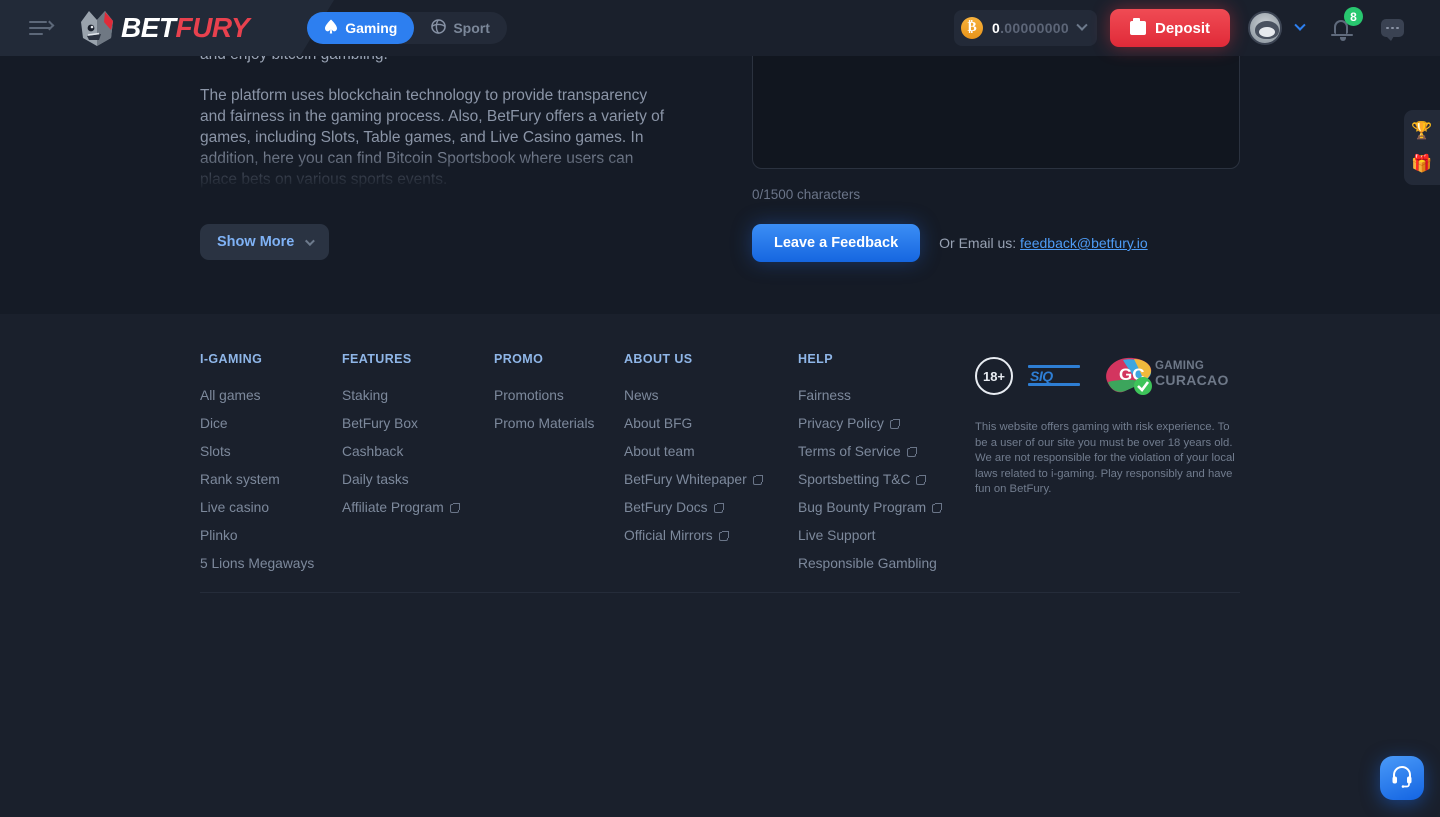 The width and height of the screenshot is (1440, 817). Describe the element at coordinates (1084, 243) in the screenshot. I see `feedback-email-link: feedback@betfury.io` at that location.